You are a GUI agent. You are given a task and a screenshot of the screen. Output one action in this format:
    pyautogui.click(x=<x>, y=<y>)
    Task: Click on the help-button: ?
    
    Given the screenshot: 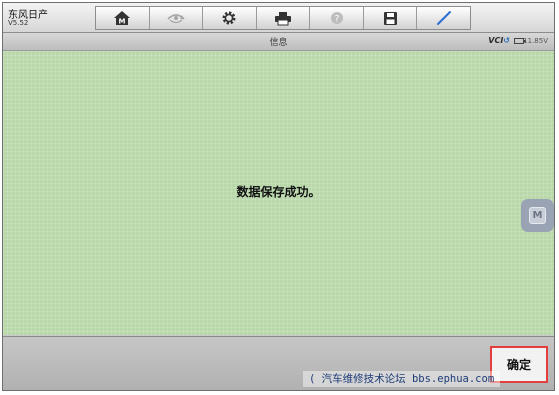 What is the action you would take?
    pyautogui.click(x=337, y=18)
    